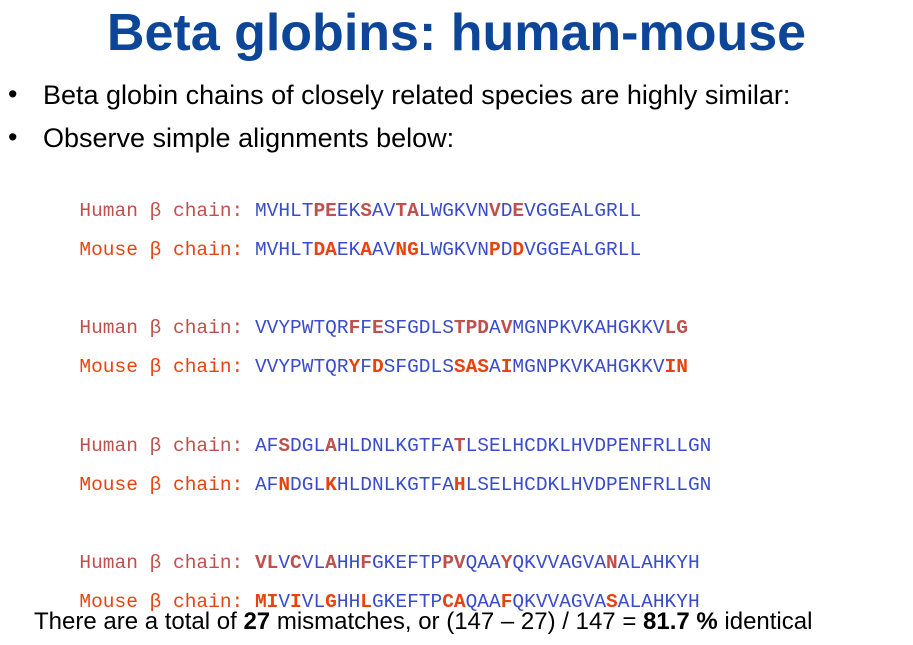  I want to click on mouse-sequence: AFNDGLKHLDNLKGTFAHLSELHCDKLHVDPENFRLLGN, so click(483, 485).